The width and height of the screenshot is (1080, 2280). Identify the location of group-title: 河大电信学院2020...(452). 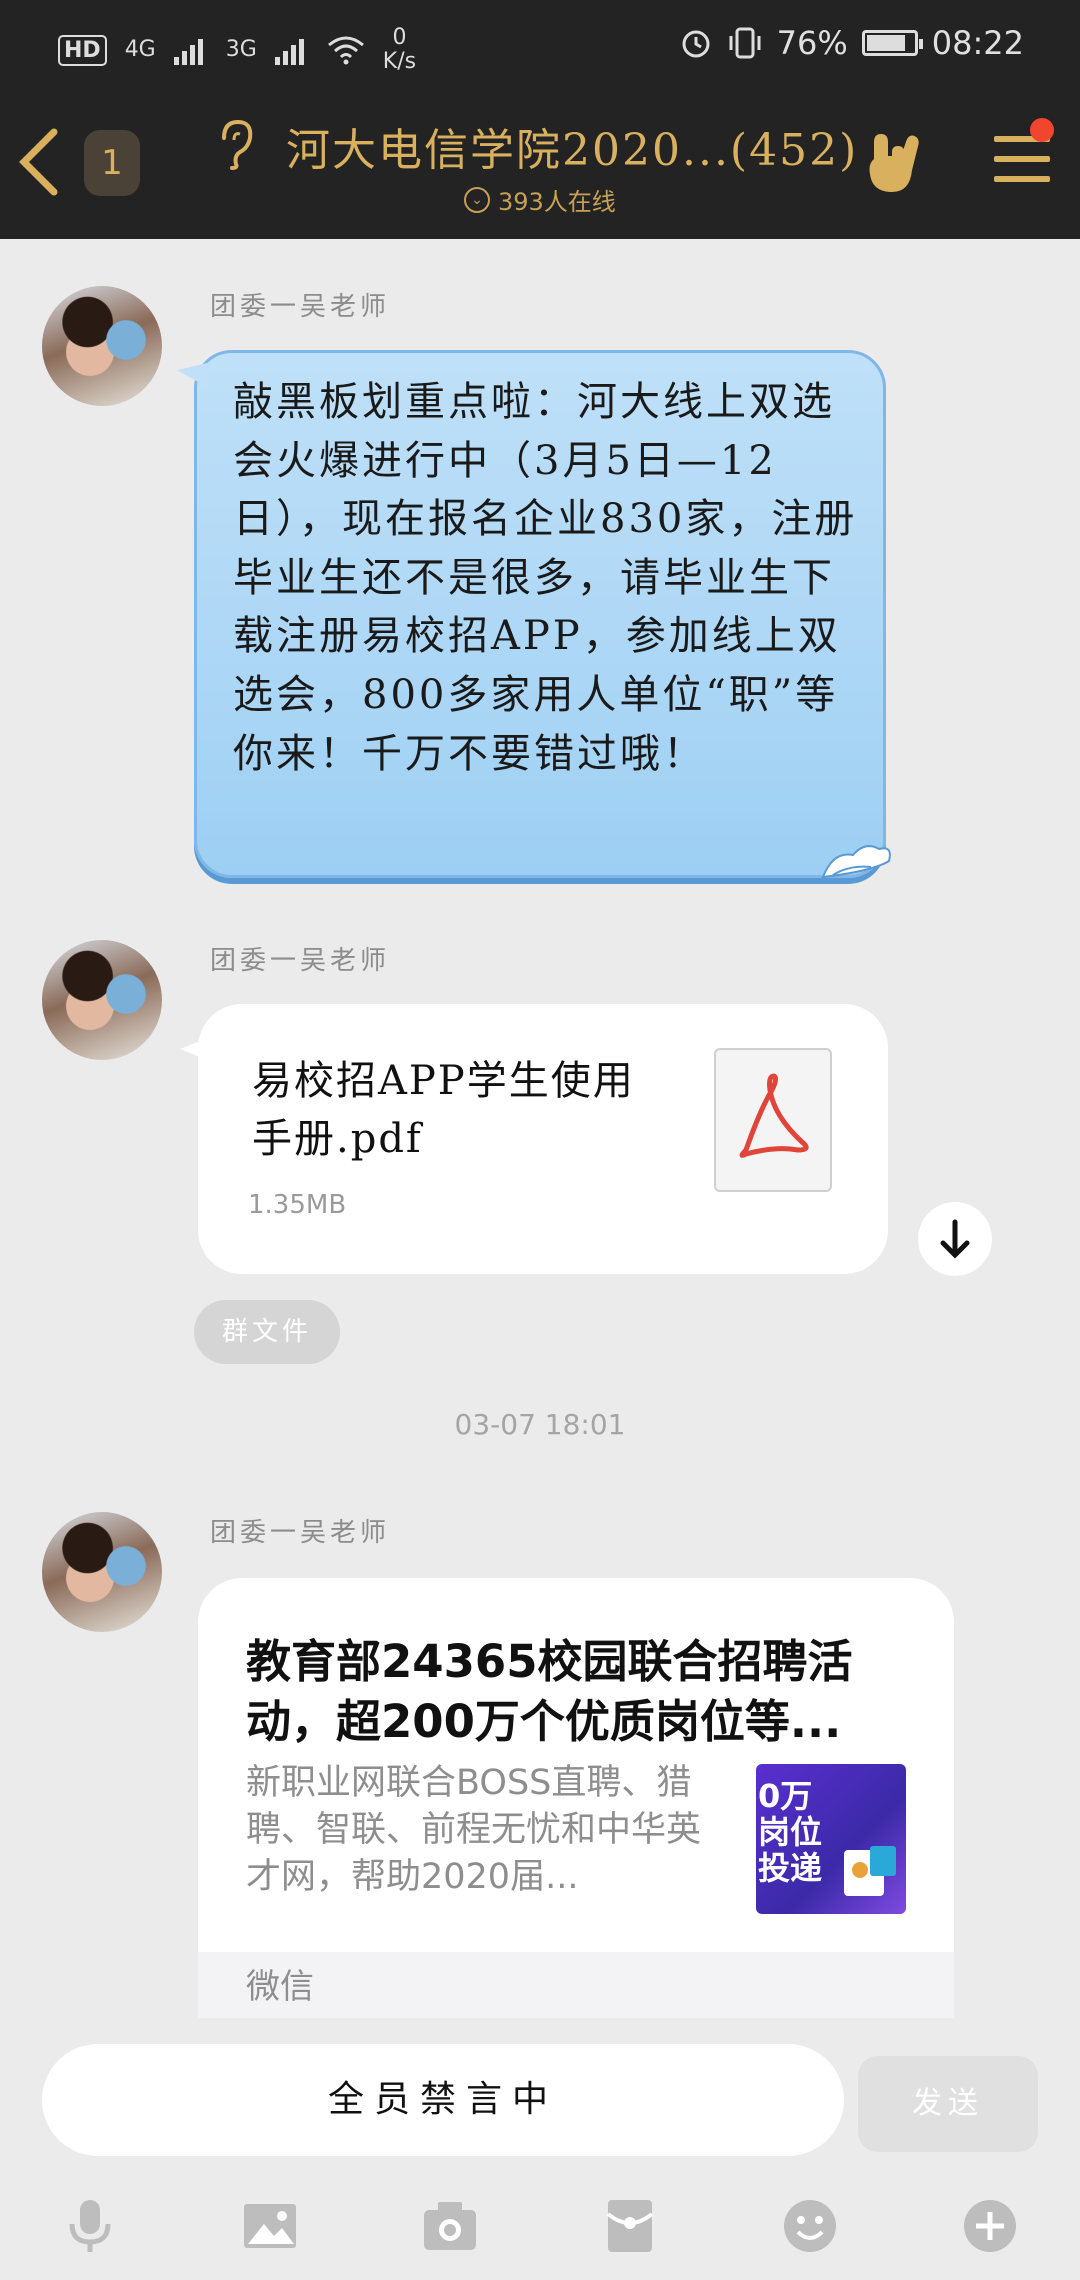
(572, 146).